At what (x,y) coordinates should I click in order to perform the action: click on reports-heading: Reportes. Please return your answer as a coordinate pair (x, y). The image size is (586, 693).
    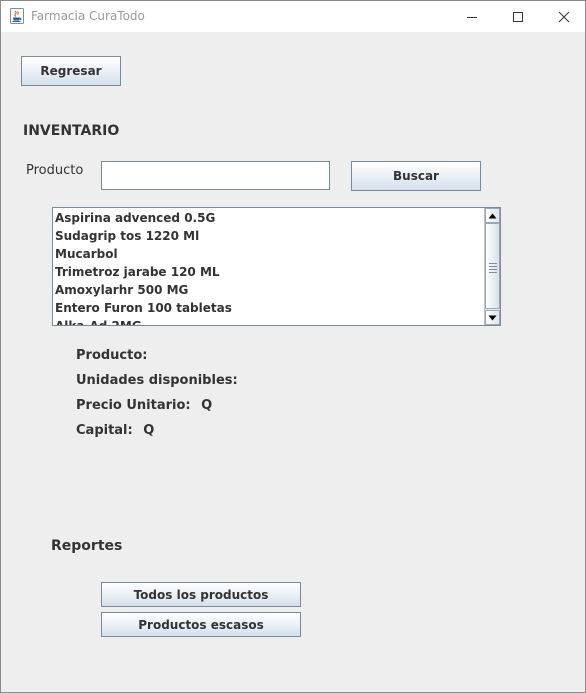
    Looking at the image, I should click on (87, 546).